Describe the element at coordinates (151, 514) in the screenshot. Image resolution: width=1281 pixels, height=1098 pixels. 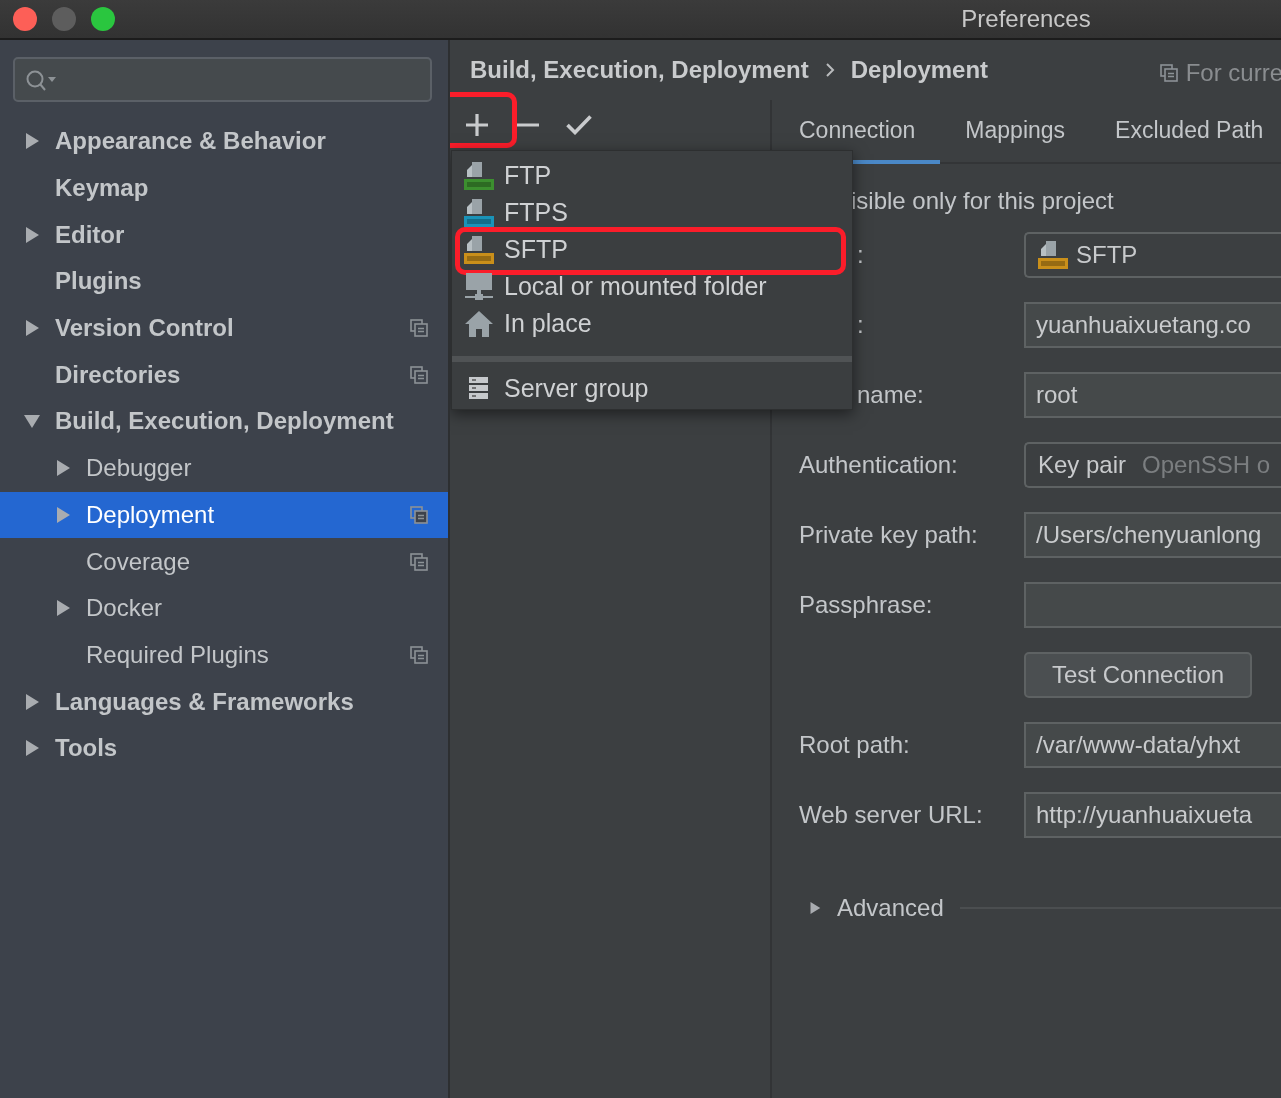
I see `tree-item-label: Deployment` at that location.